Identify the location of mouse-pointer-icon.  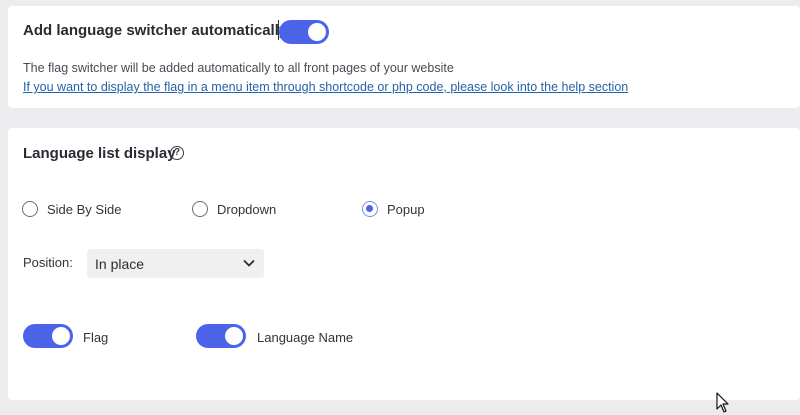
(722, 402).